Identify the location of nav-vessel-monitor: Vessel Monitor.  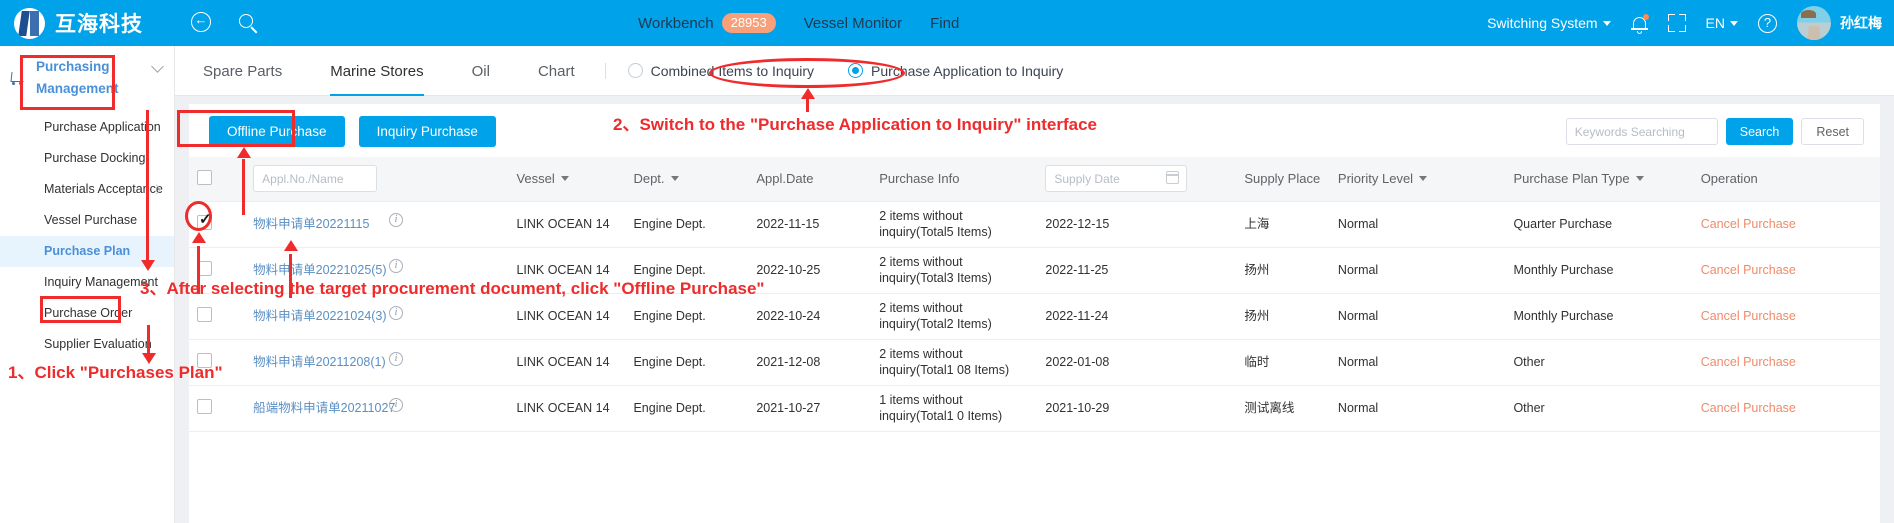
(853, 23).